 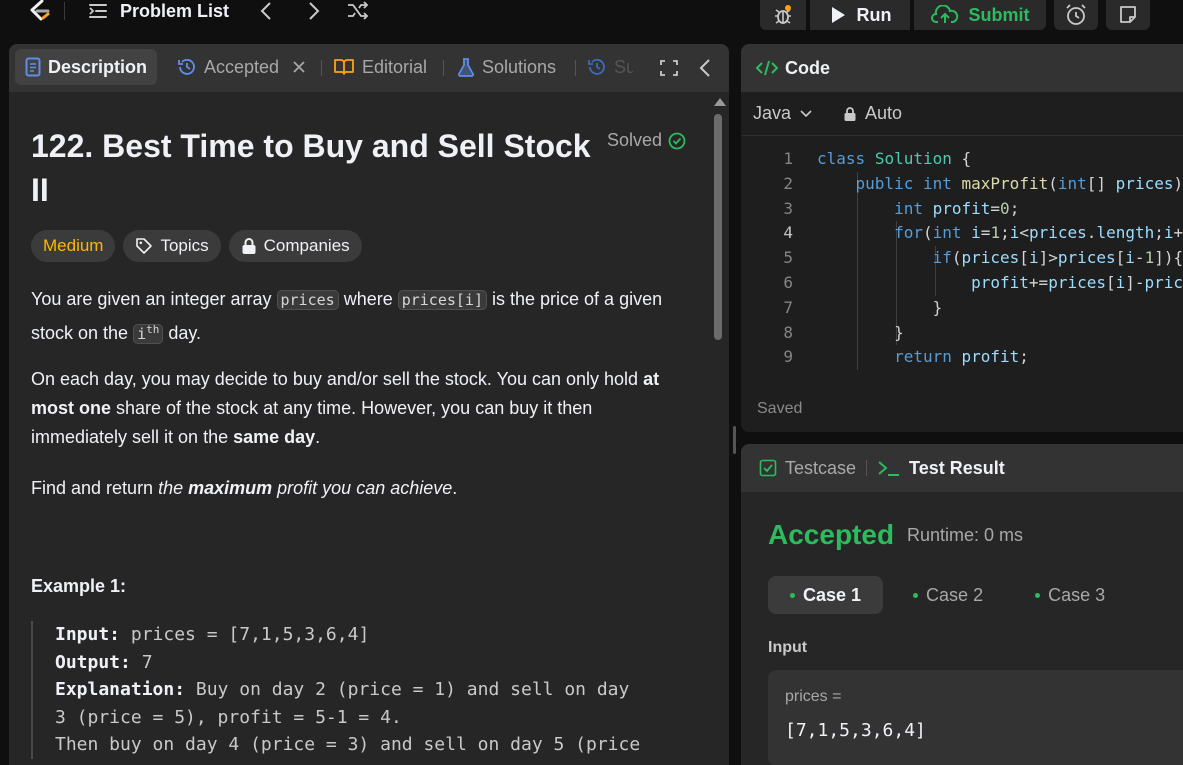 What do you see at coordinates (734, 440) in the screenshot?
I see `panel-resize-handle` at bounding box center [734, 440].